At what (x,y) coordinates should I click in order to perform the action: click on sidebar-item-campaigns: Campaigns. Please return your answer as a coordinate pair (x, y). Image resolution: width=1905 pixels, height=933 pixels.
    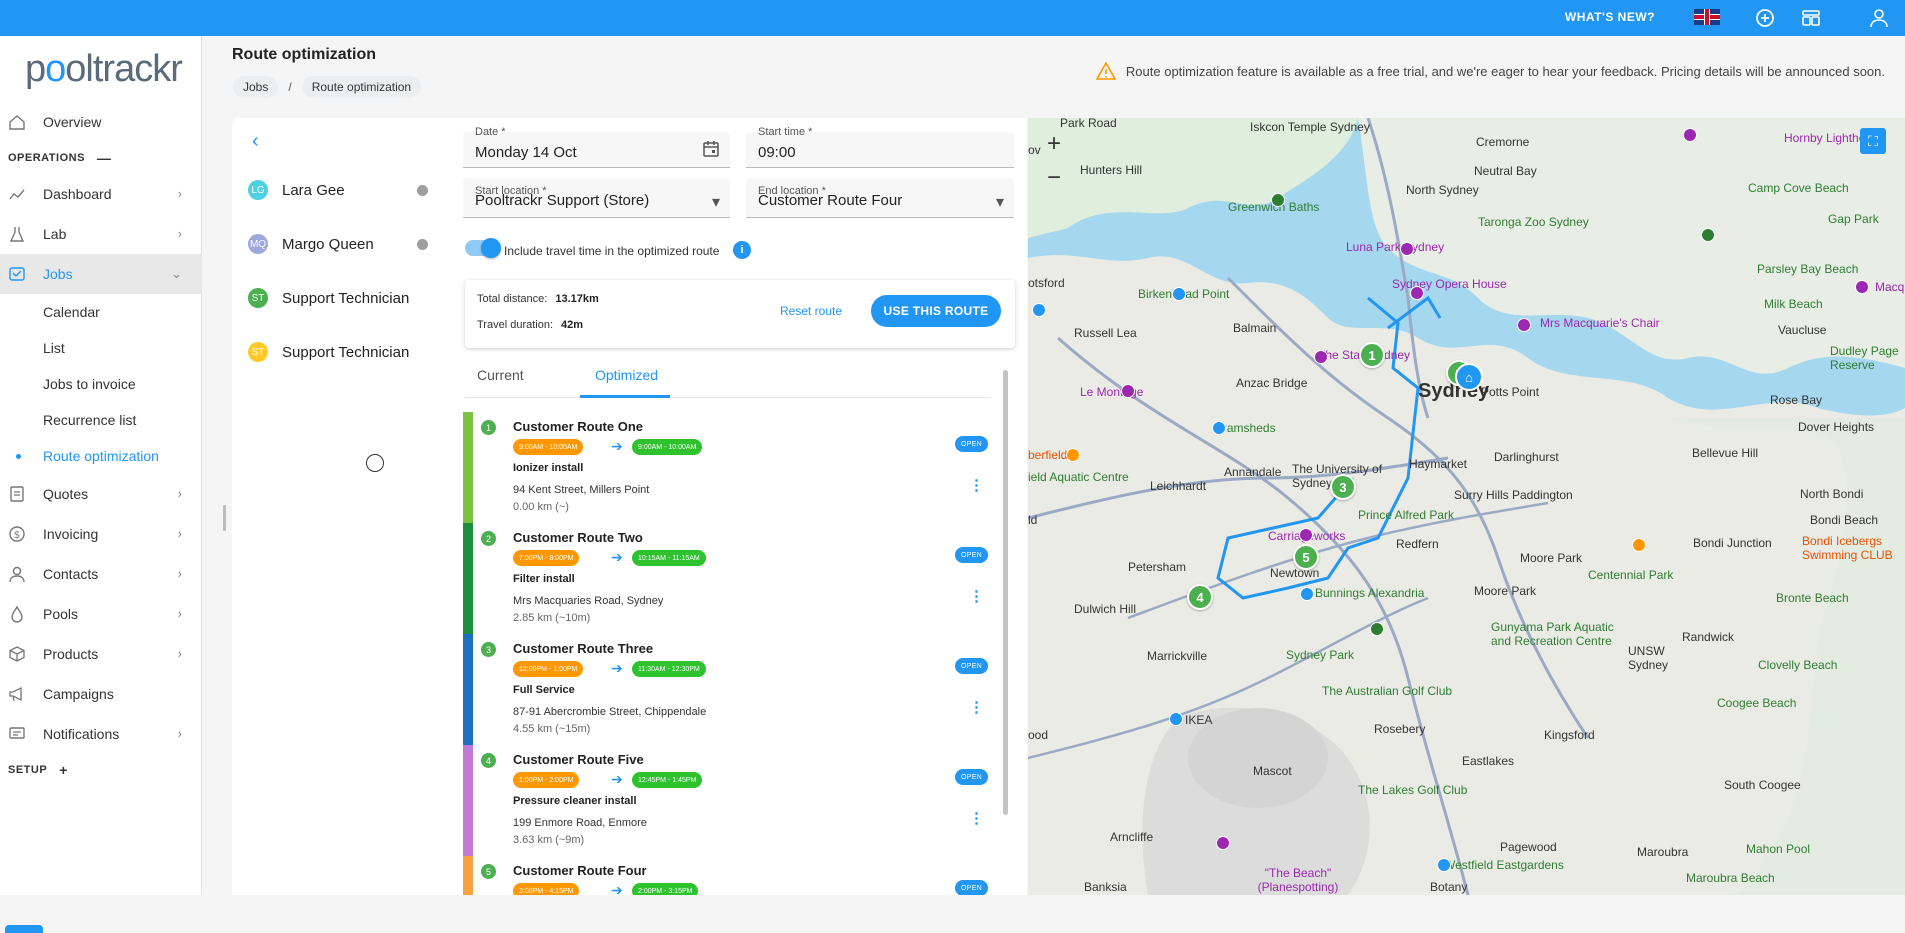
    Looking at the image, I should click on (101, 694).